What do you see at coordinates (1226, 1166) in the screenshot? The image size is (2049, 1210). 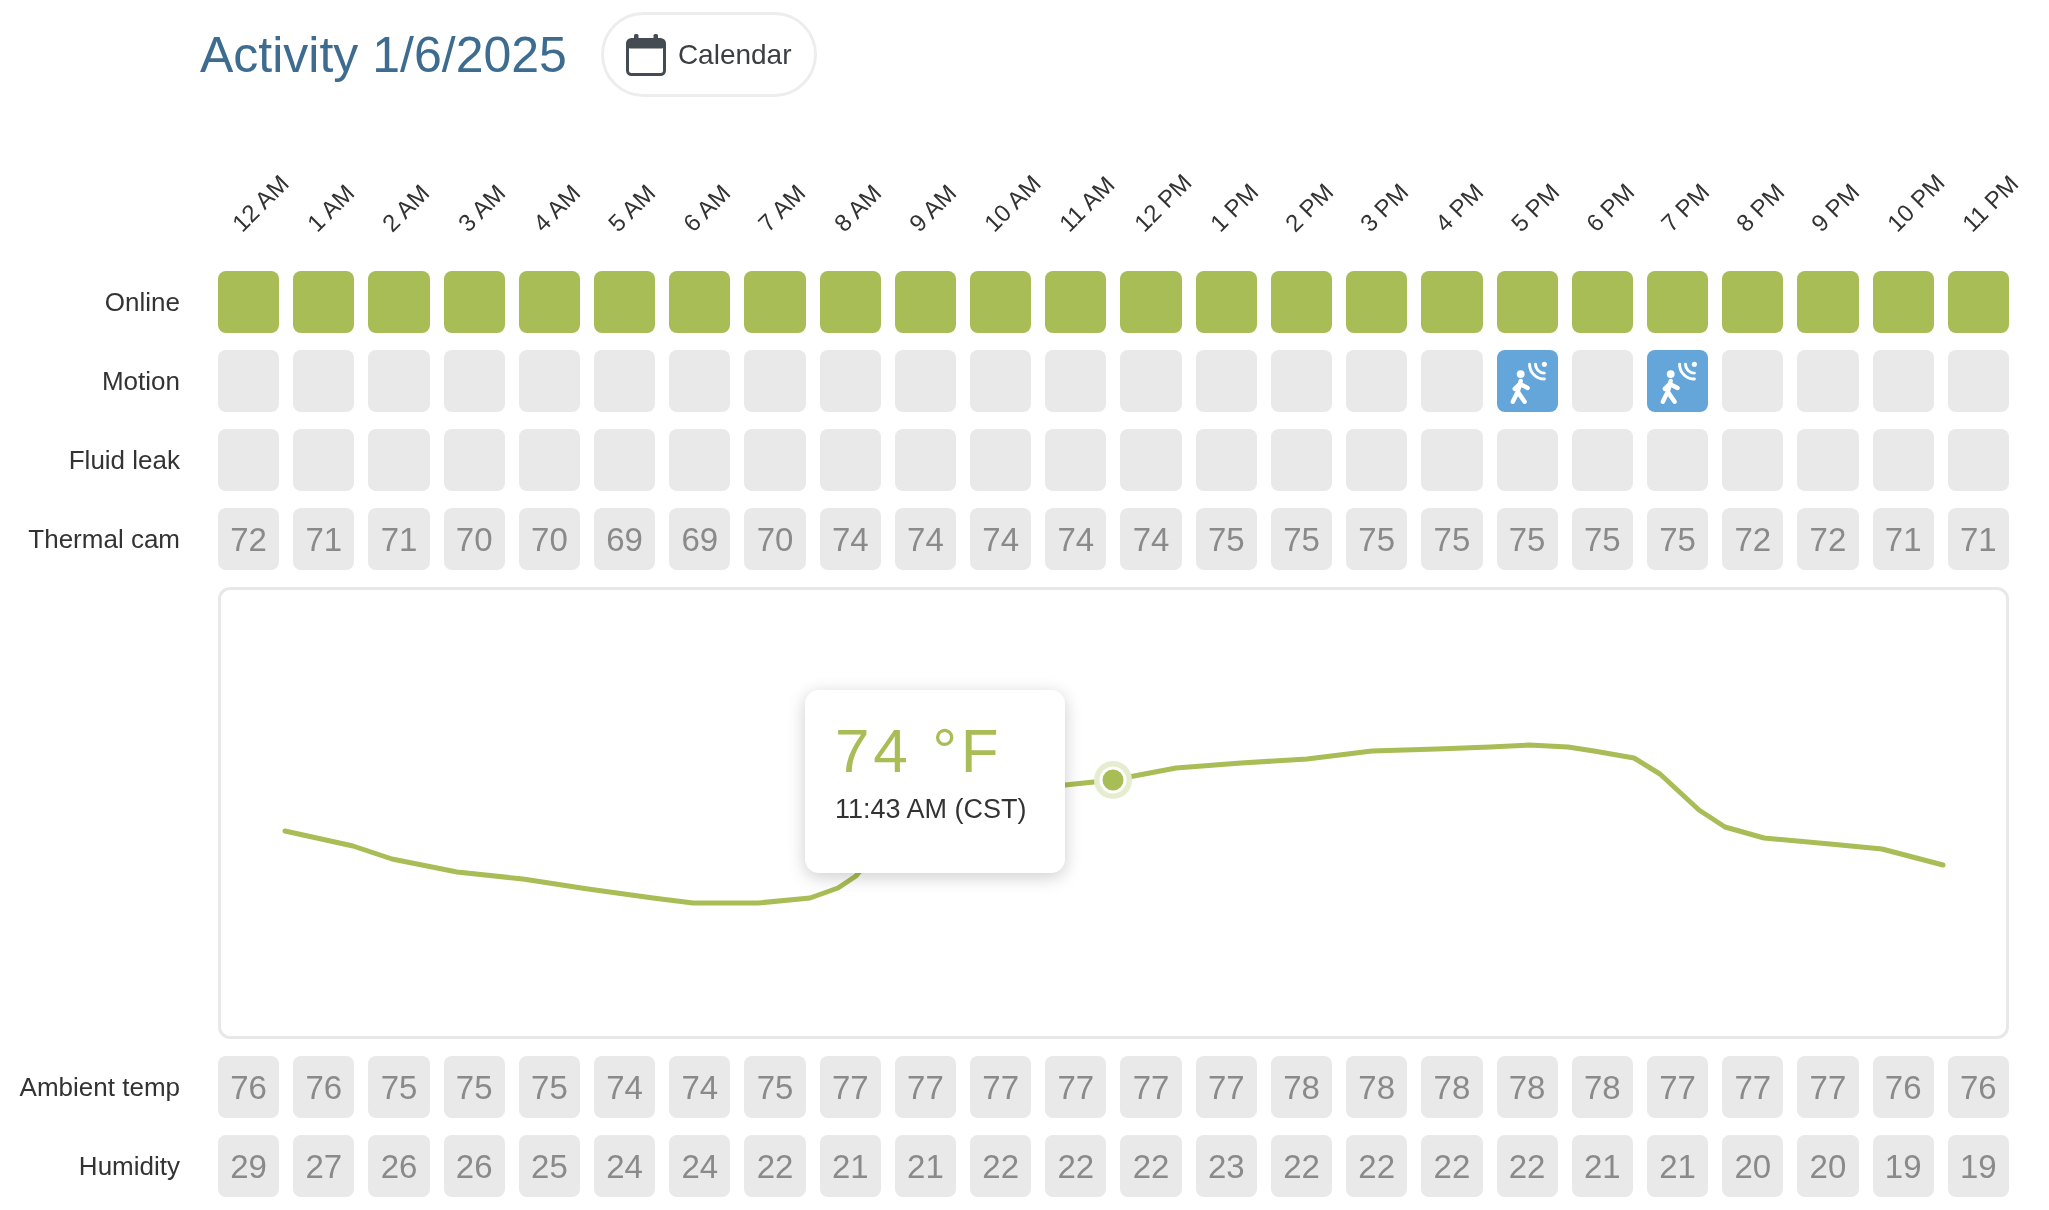 I see `reading-cell: 23` at bounding box center [1226, 1166].